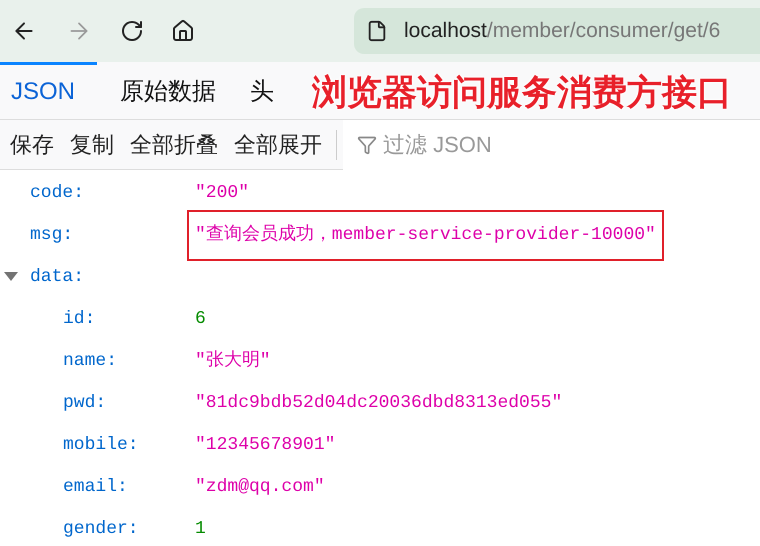  Describe the element at coordinates (92, 144) in the screenshot. I see `toolbar-button: 复制` at that location.